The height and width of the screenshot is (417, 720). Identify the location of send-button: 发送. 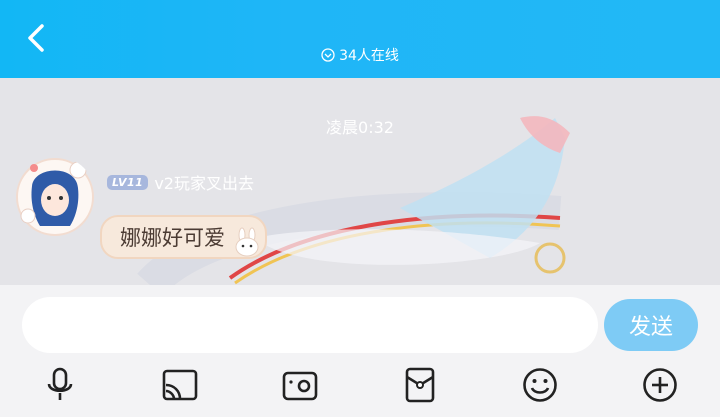
(651, 325).